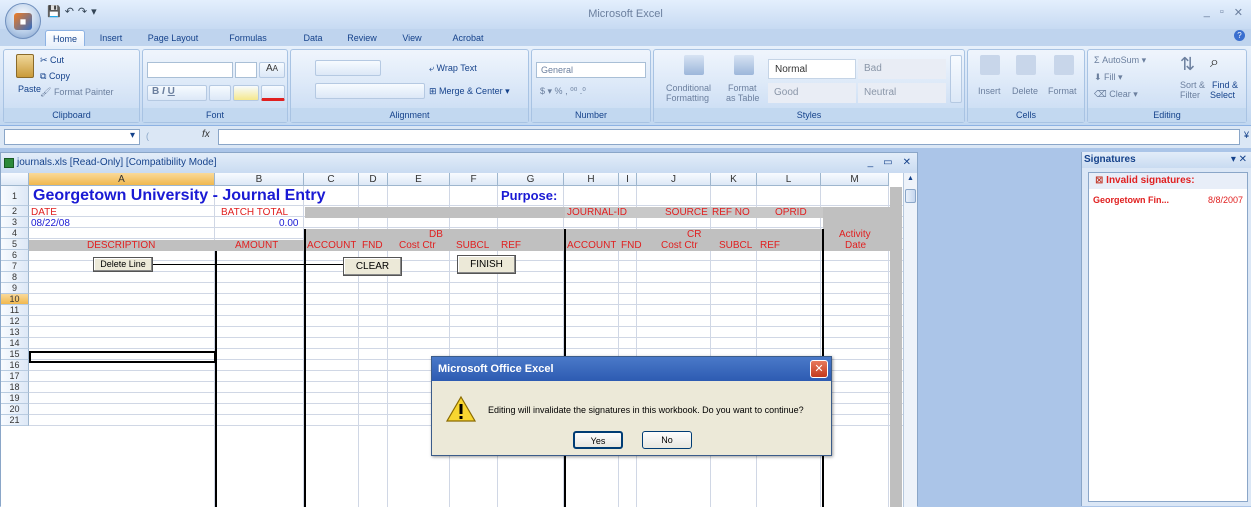  Describe the element at coordinates (1225, 85) in the screenshot. I see `find-select-button: Find &` at that location.